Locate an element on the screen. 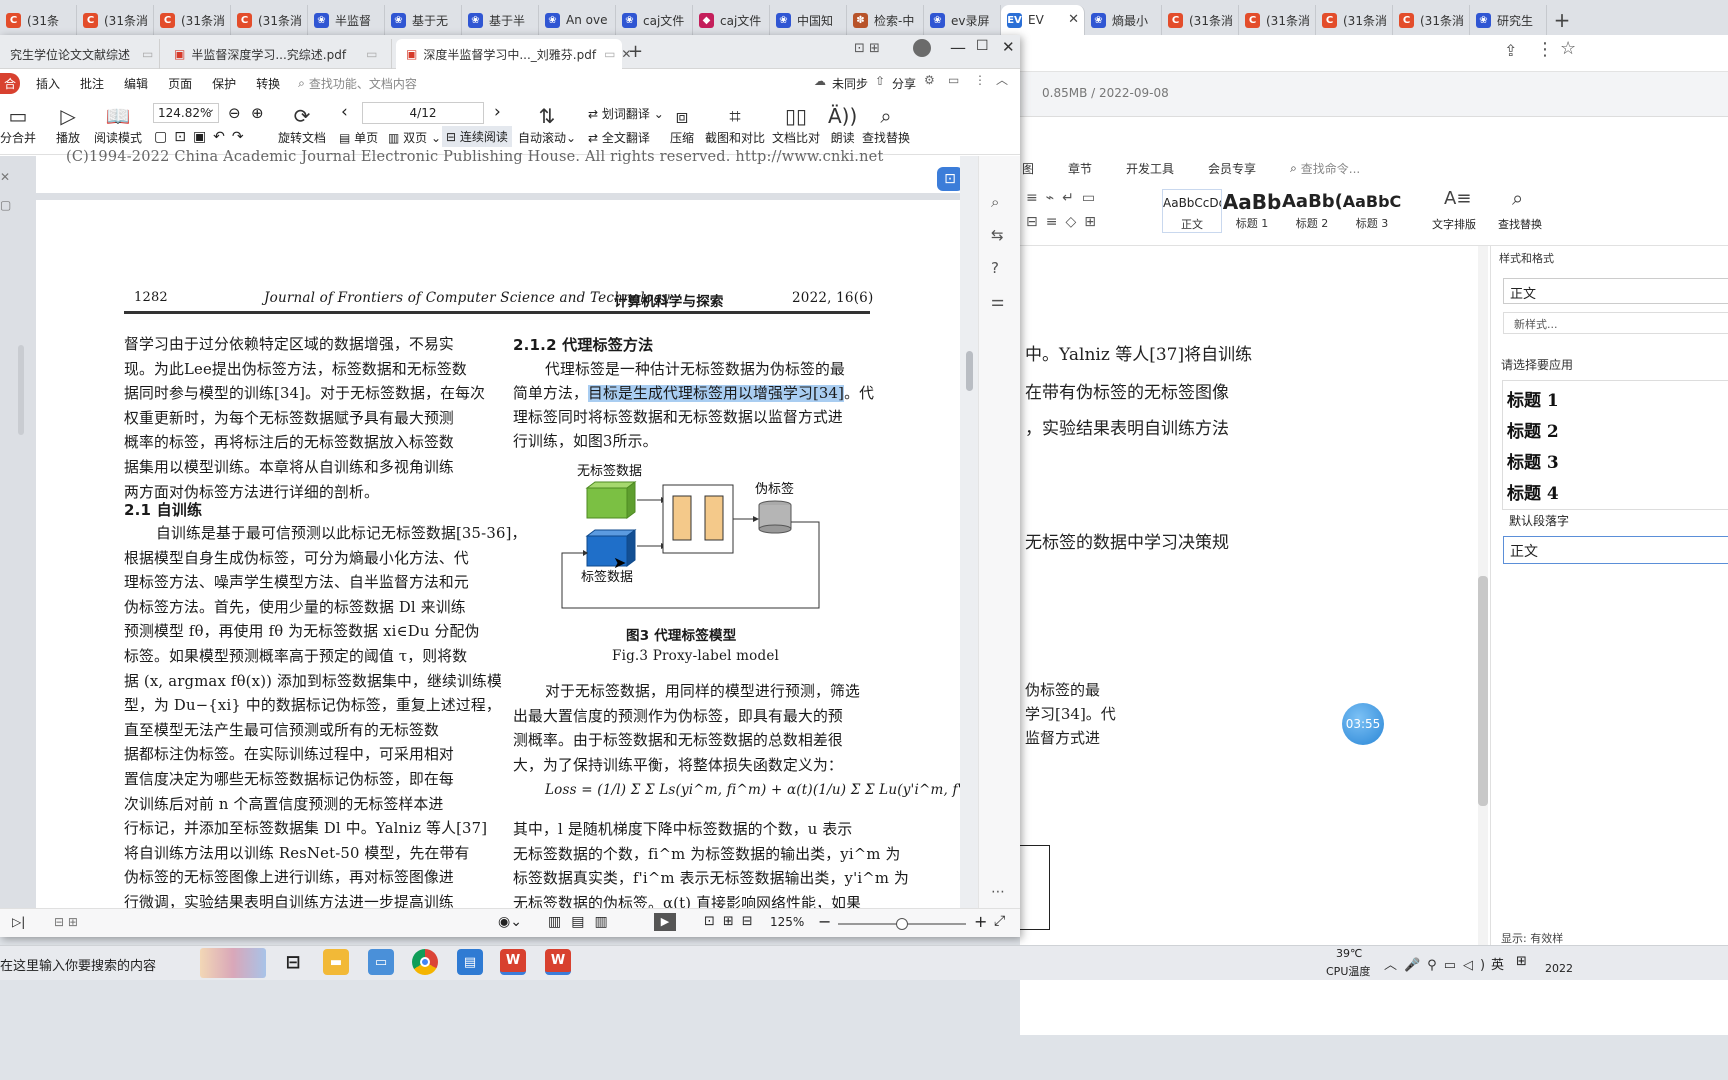  selection-translate-button: ⇄ 划词翻译 ⌄ is located at coordinates (626, 113).